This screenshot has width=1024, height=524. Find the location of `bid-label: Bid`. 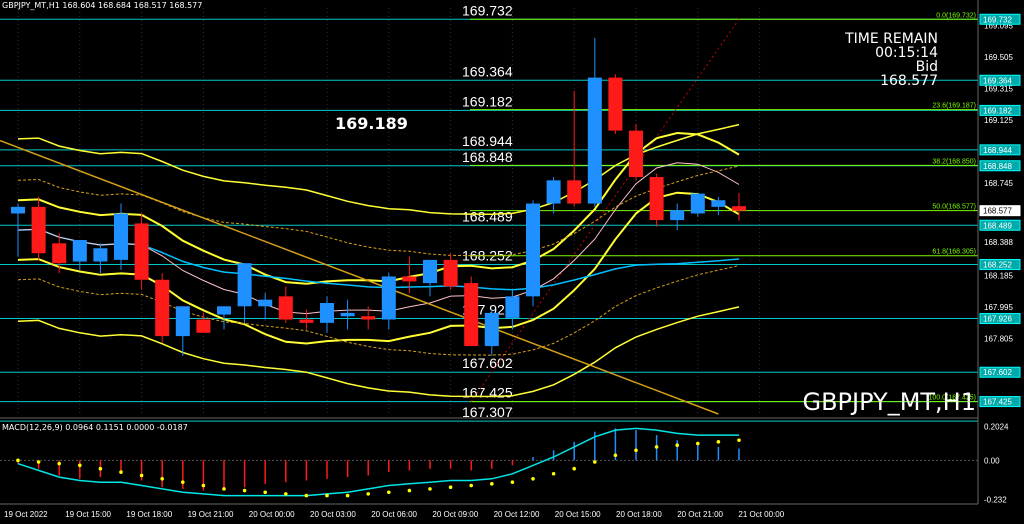

bid-label: Bid is located at coordinates (926, 67).